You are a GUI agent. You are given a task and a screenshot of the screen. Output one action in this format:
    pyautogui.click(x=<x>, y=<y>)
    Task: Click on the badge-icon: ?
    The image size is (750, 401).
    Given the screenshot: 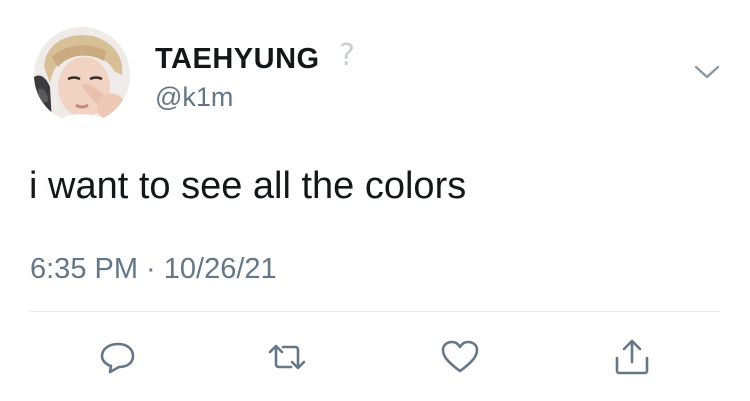 What is the action you would take?
    pyautogui.click(x=347, y=55)
    